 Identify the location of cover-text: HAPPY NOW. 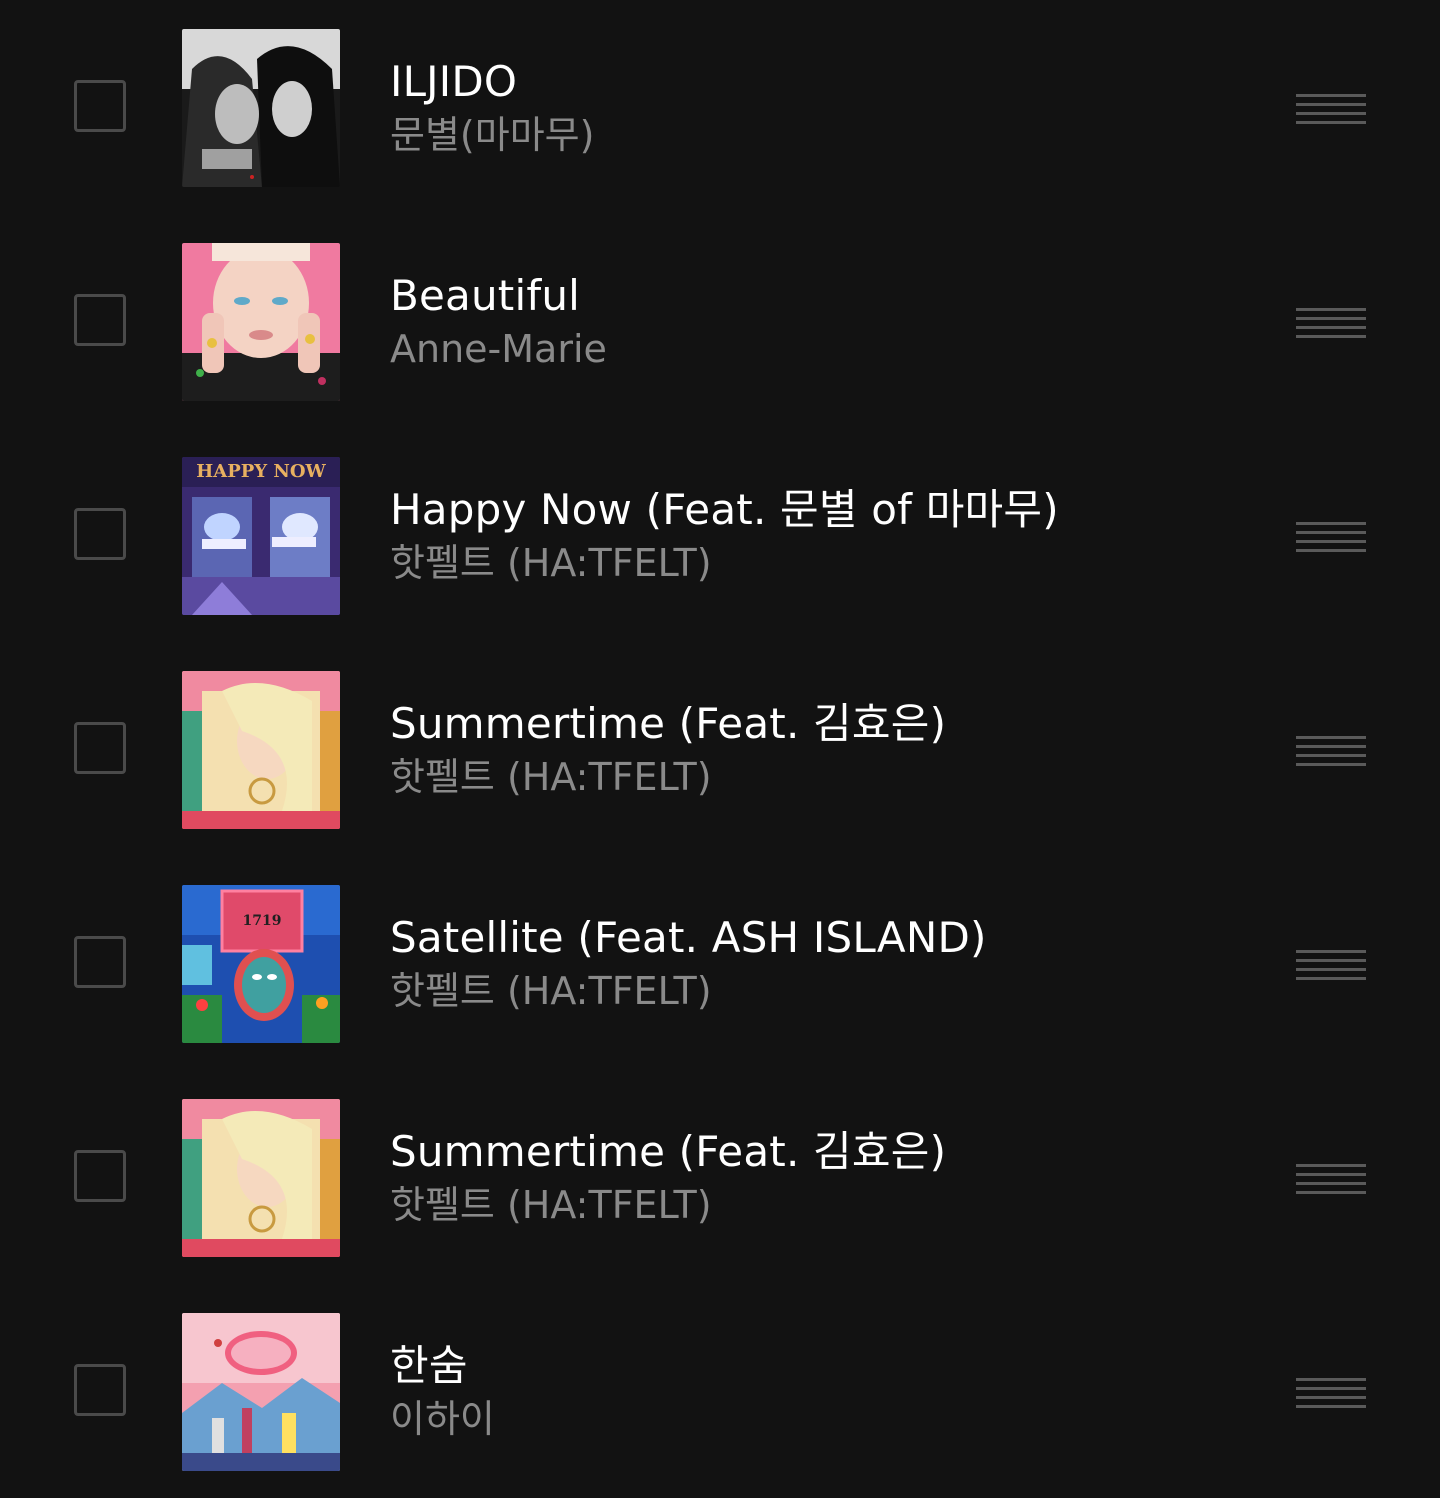
(261, 471).